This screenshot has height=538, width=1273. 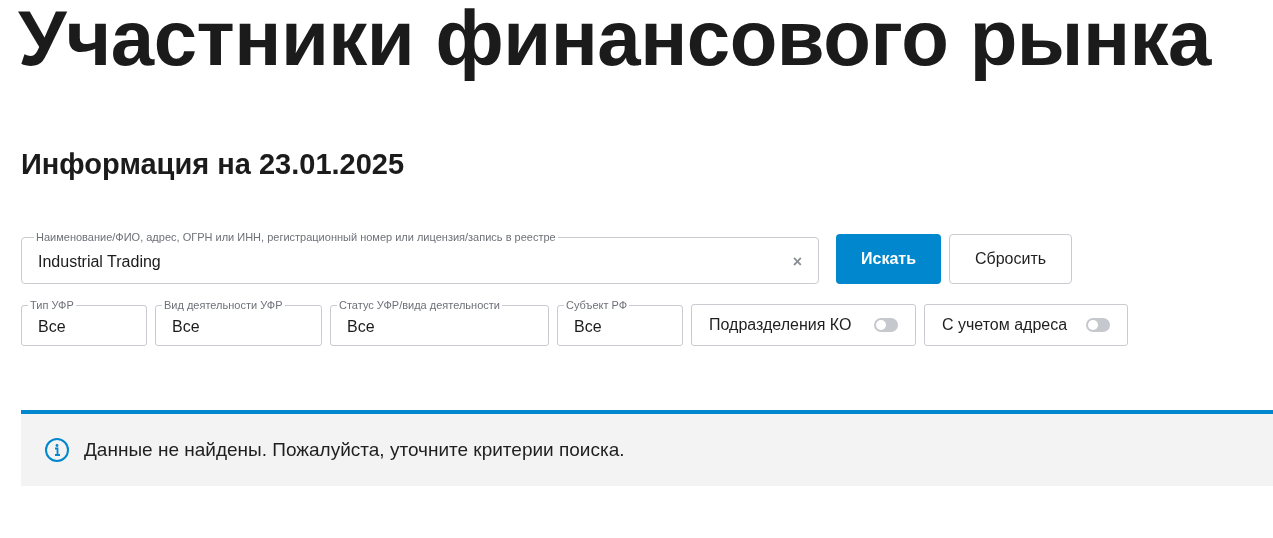 I want to click on filter-label: Статус УФР/вида деятельности, so click(x=419, y=305).